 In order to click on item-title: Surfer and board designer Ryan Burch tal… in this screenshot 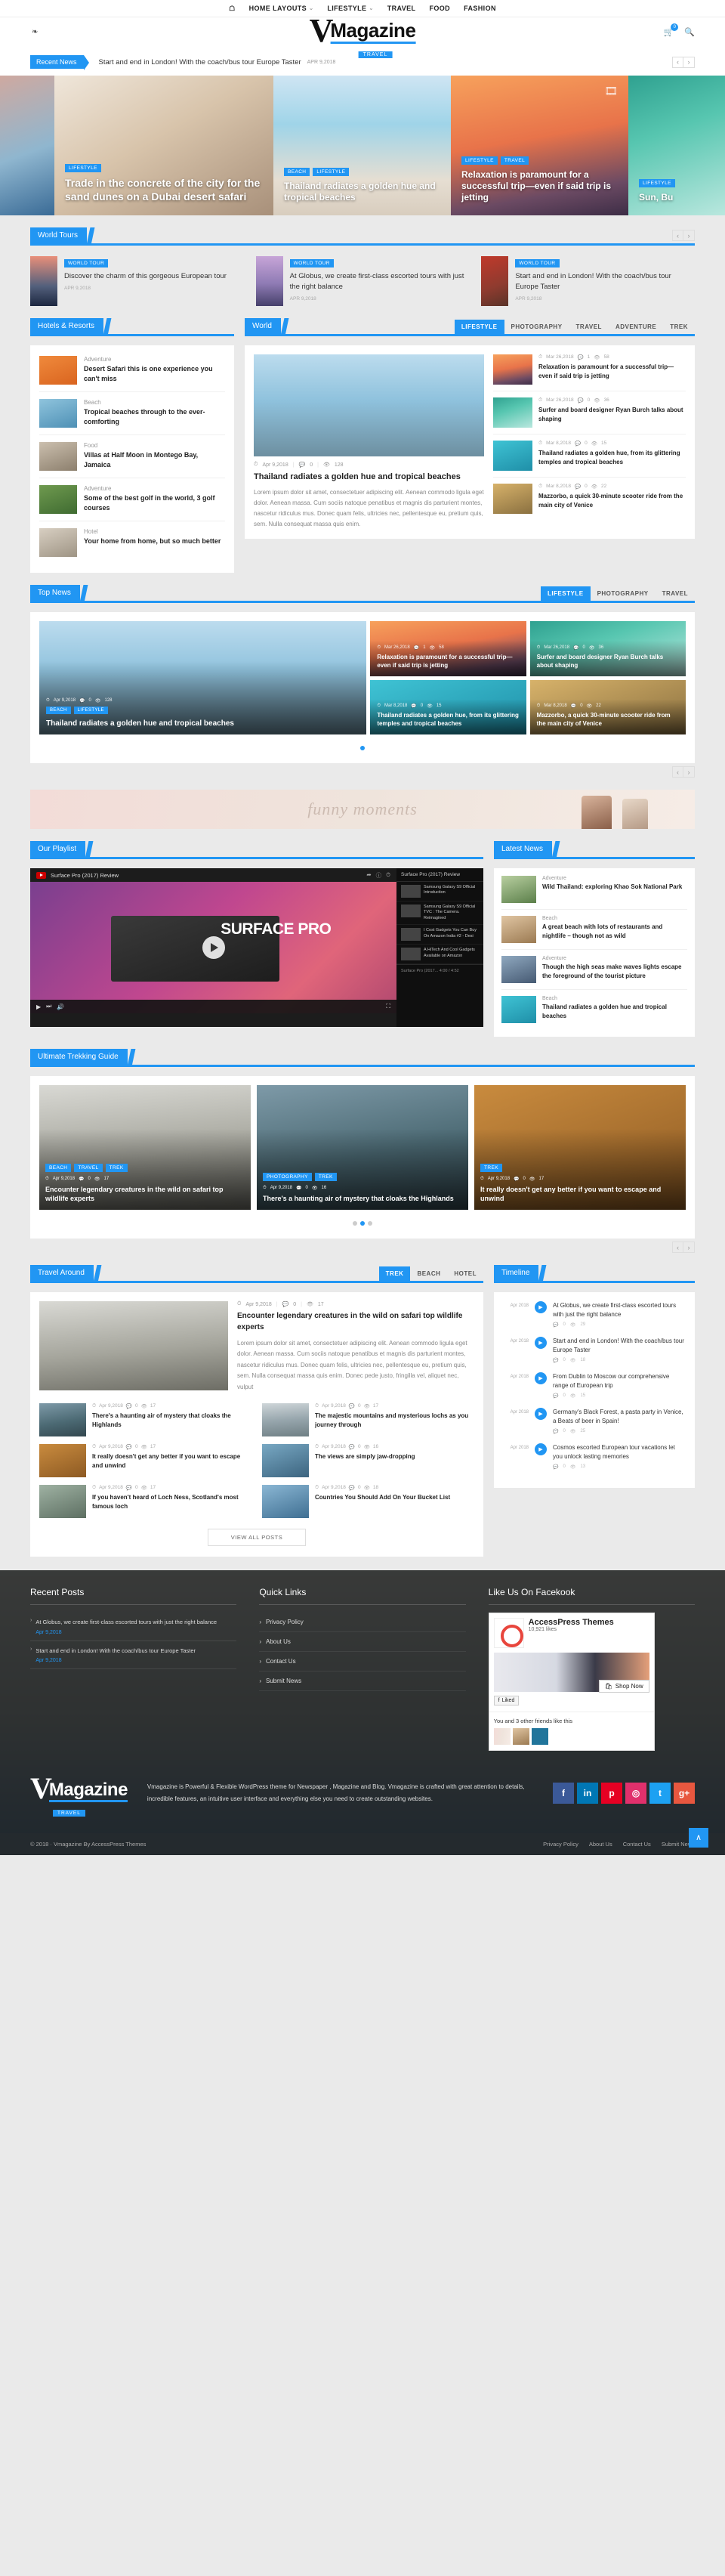, I will do `click(612, 415)`.